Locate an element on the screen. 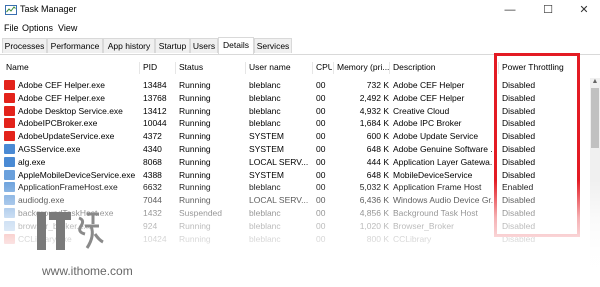  tab-details: Details is located at coordinates (236, 45).